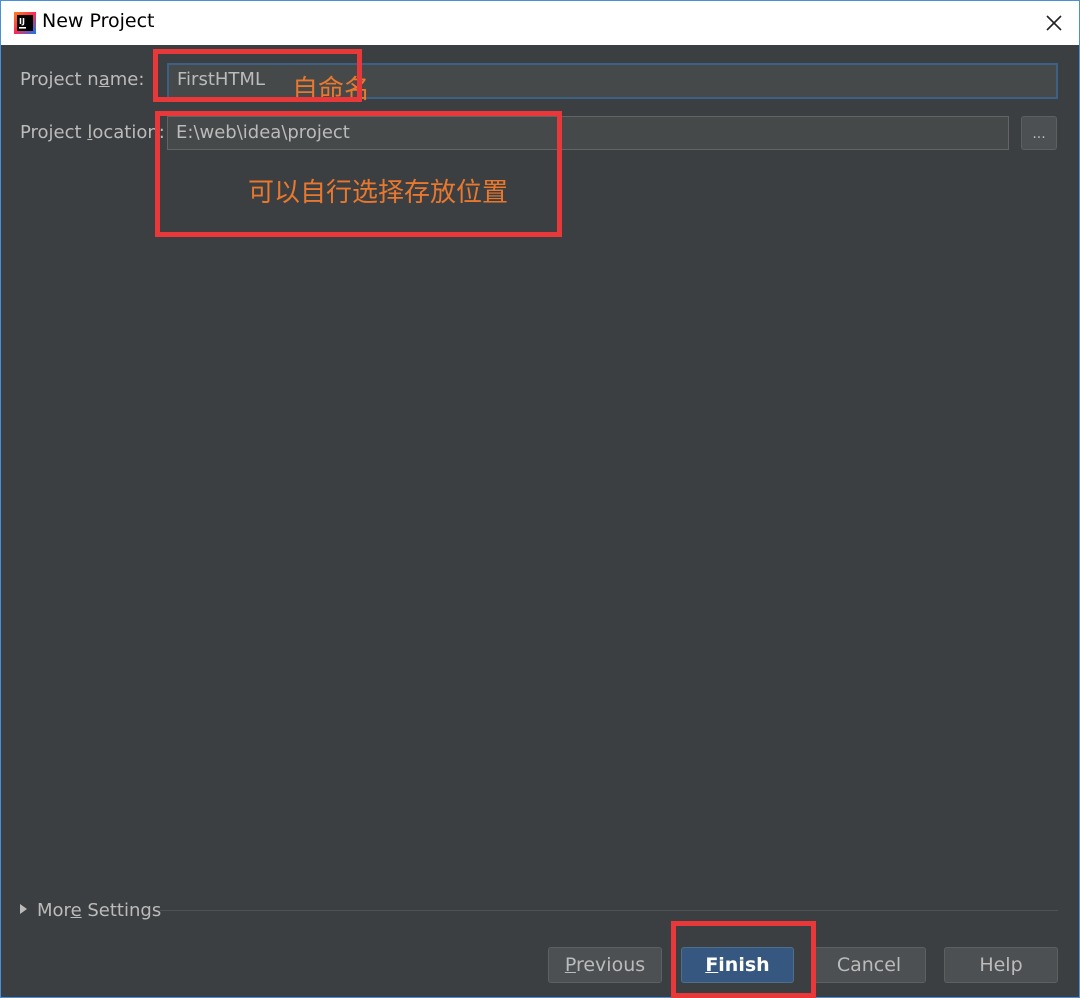 The height and width of the screenshot is (998, 1080). What do you see at coordinates (1001, 965) in the screenshot?
I see `help-button: Help` at bounding box center [1001, 965].